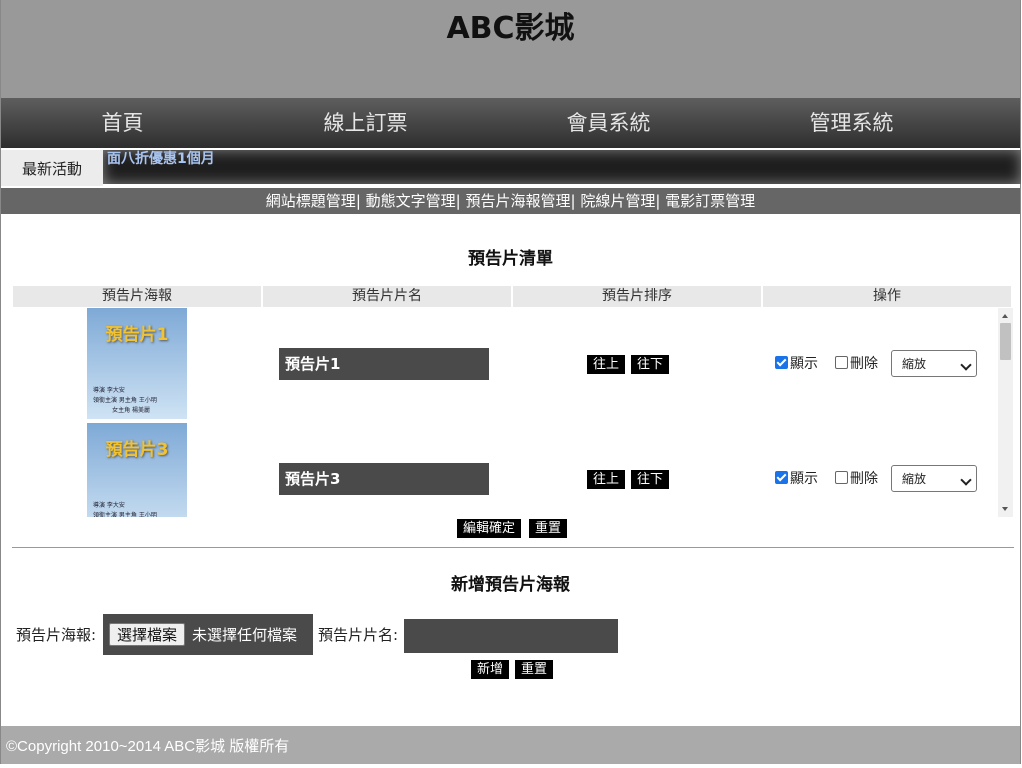  I want to click on poster-file-input: 選擇檔案 未選擇任何檔案, so click(208, 634).